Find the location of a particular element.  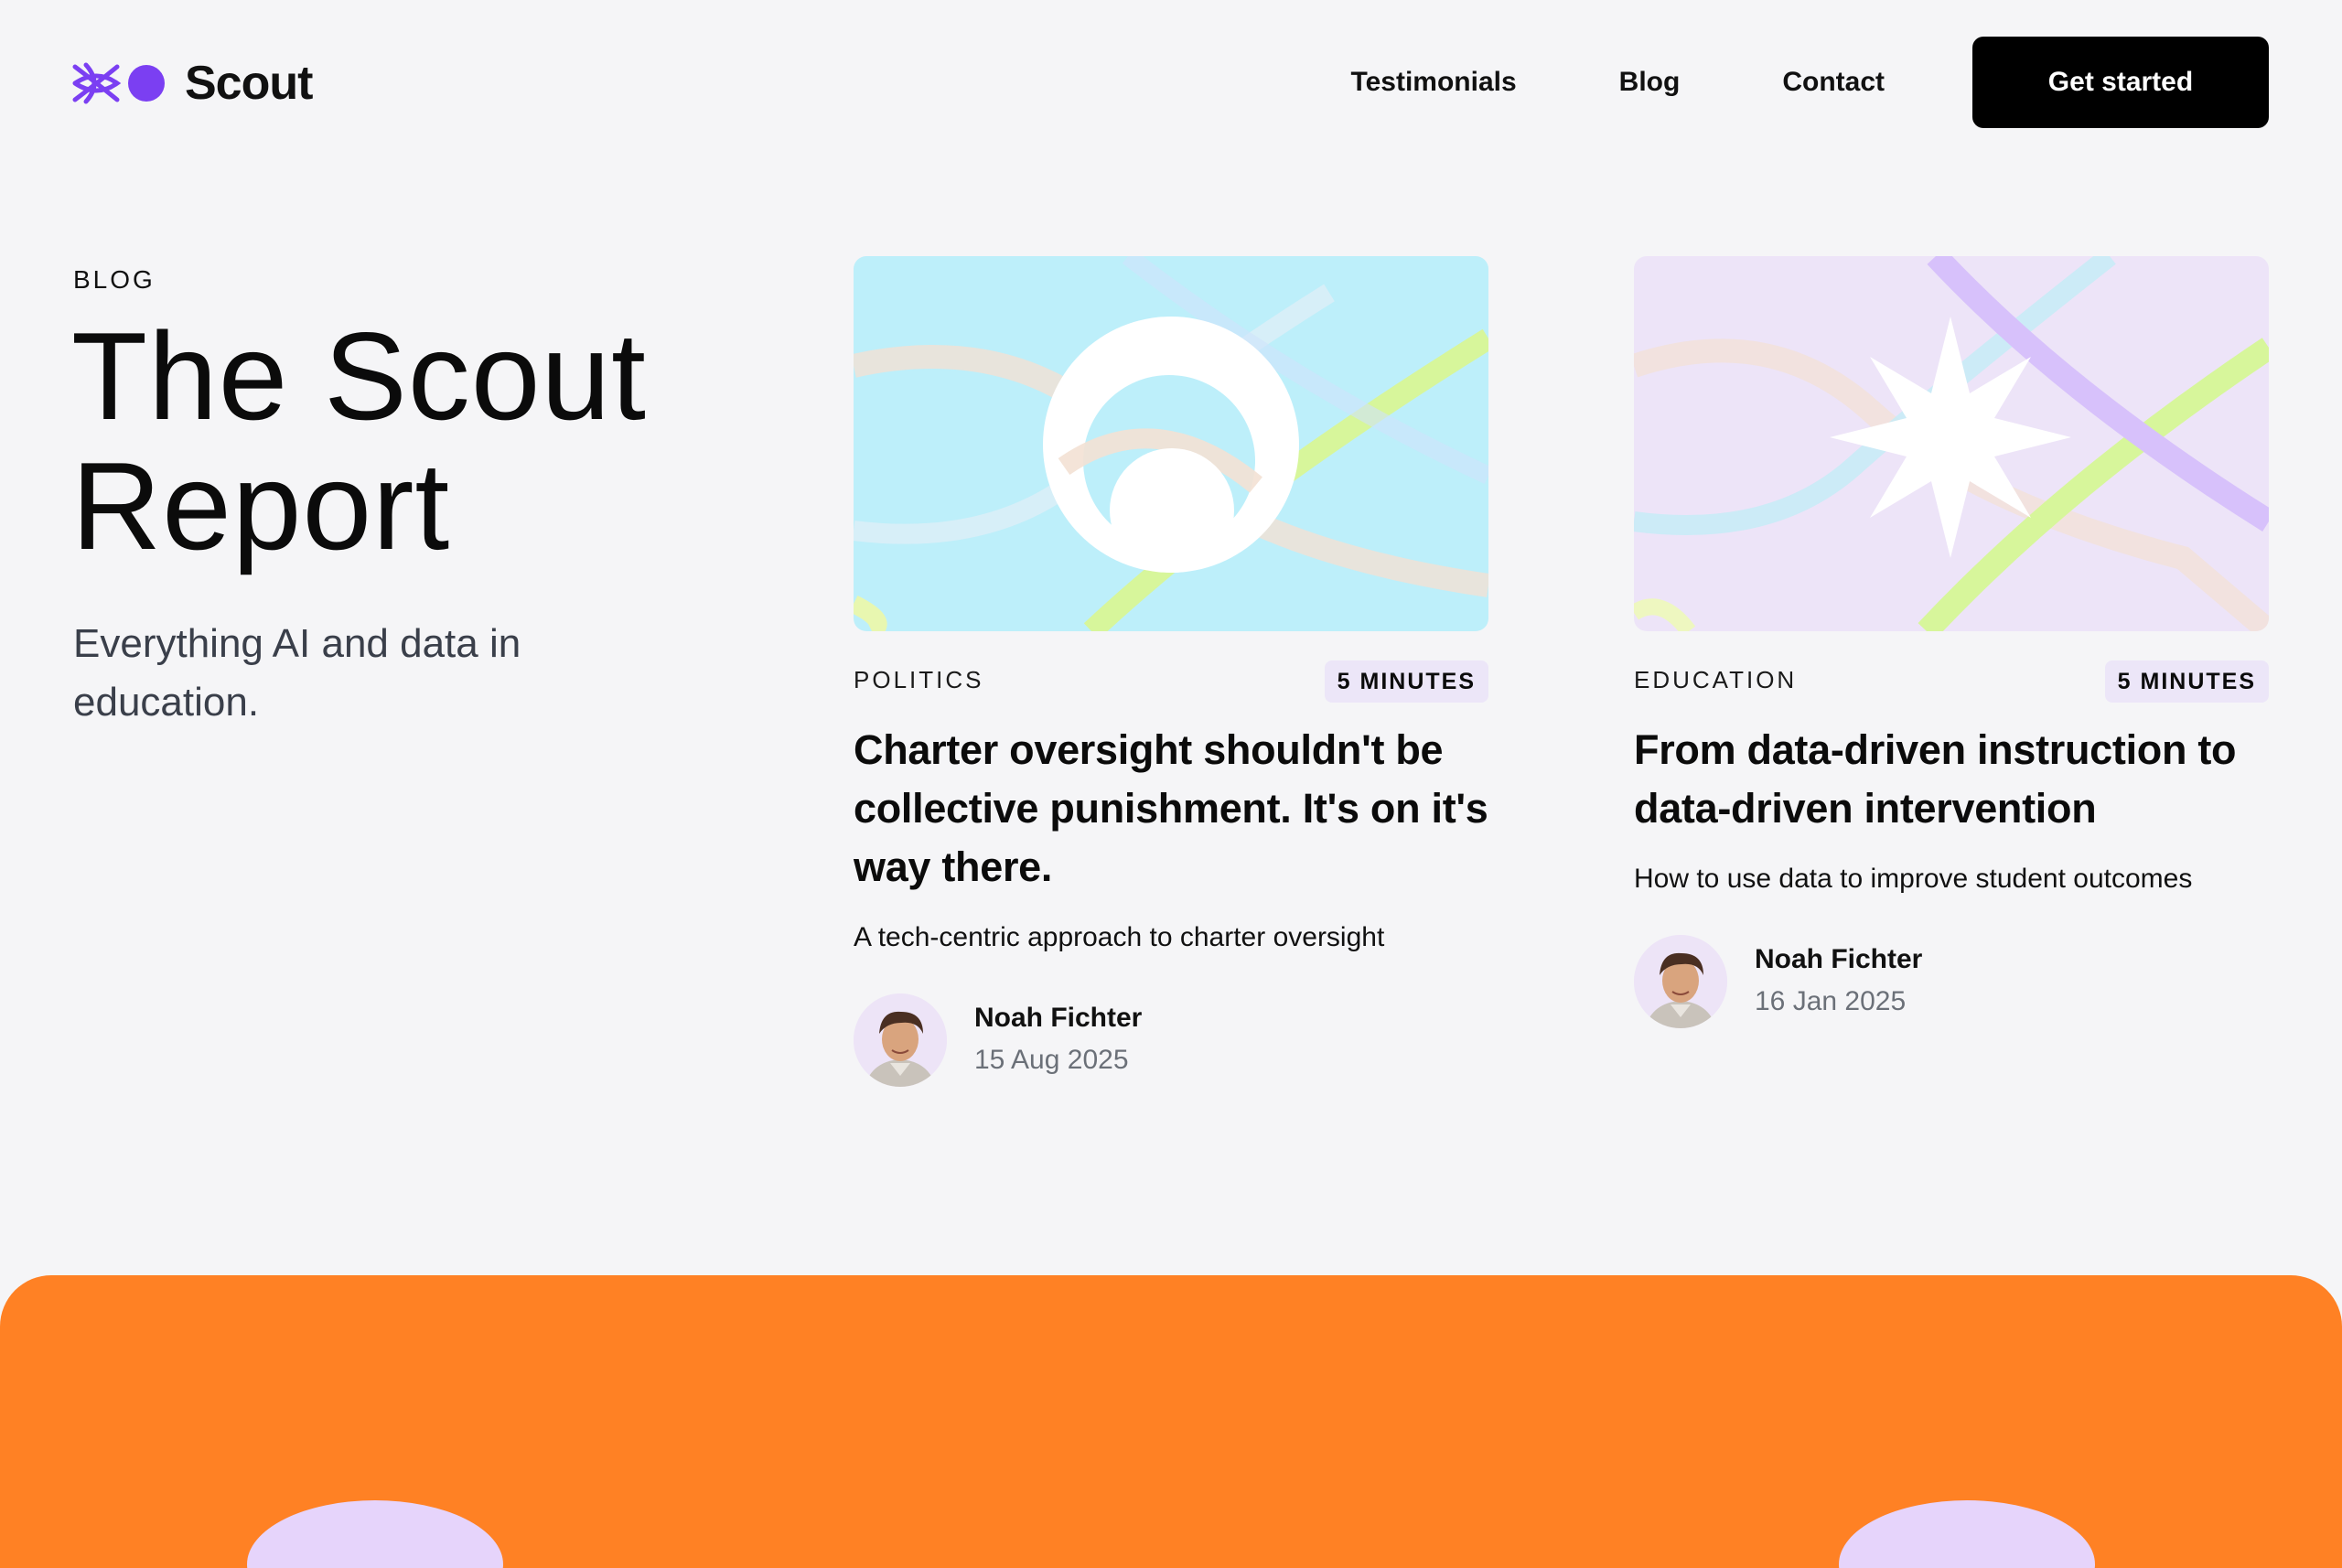

post-date: 16 Jan 2025 is located at coordinates (1831, 1001).